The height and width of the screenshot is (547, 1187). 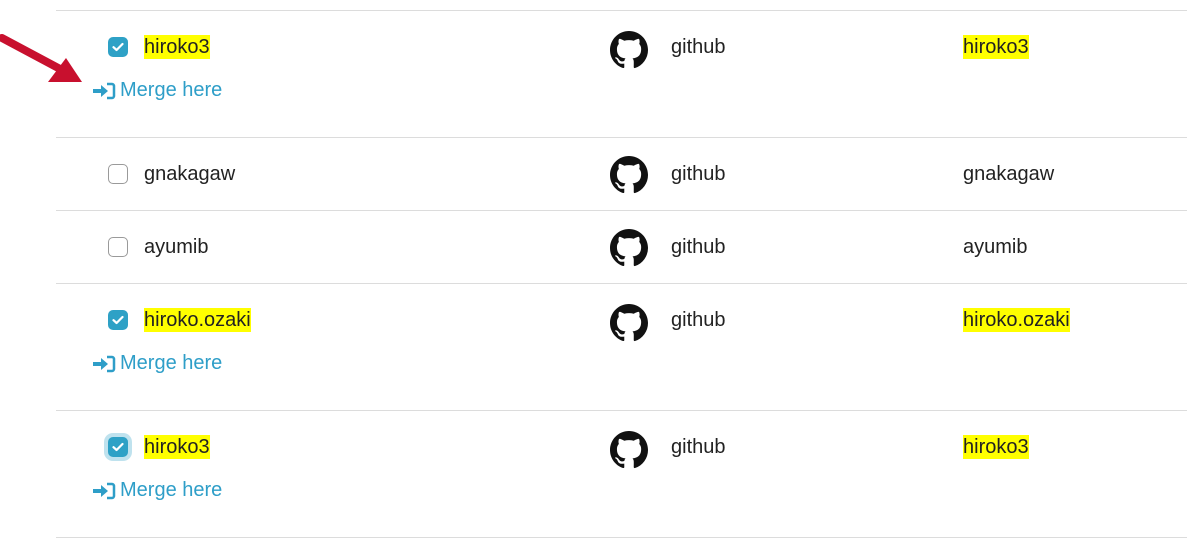 What do you see at coordinates (176, 247) in the screenshot?
I see `username-label: ayumib` at bounding box center [176, 247].